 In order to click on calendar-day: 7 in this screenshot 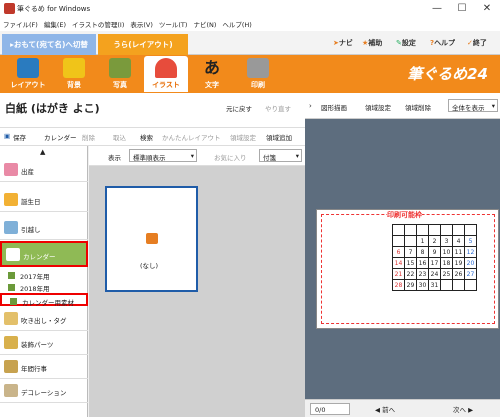, I will do `click(410, 252)`.